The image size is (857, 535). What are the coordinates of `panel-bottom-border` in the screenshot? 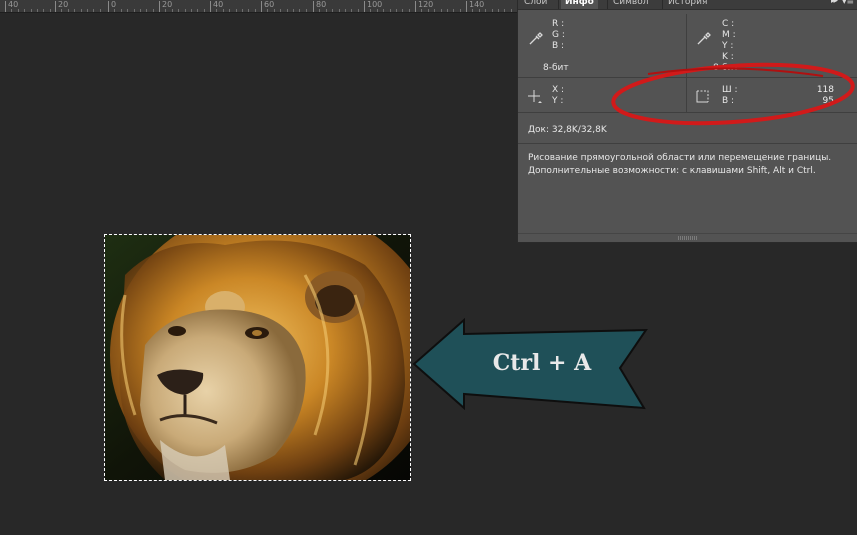 It's located at (687, 233).